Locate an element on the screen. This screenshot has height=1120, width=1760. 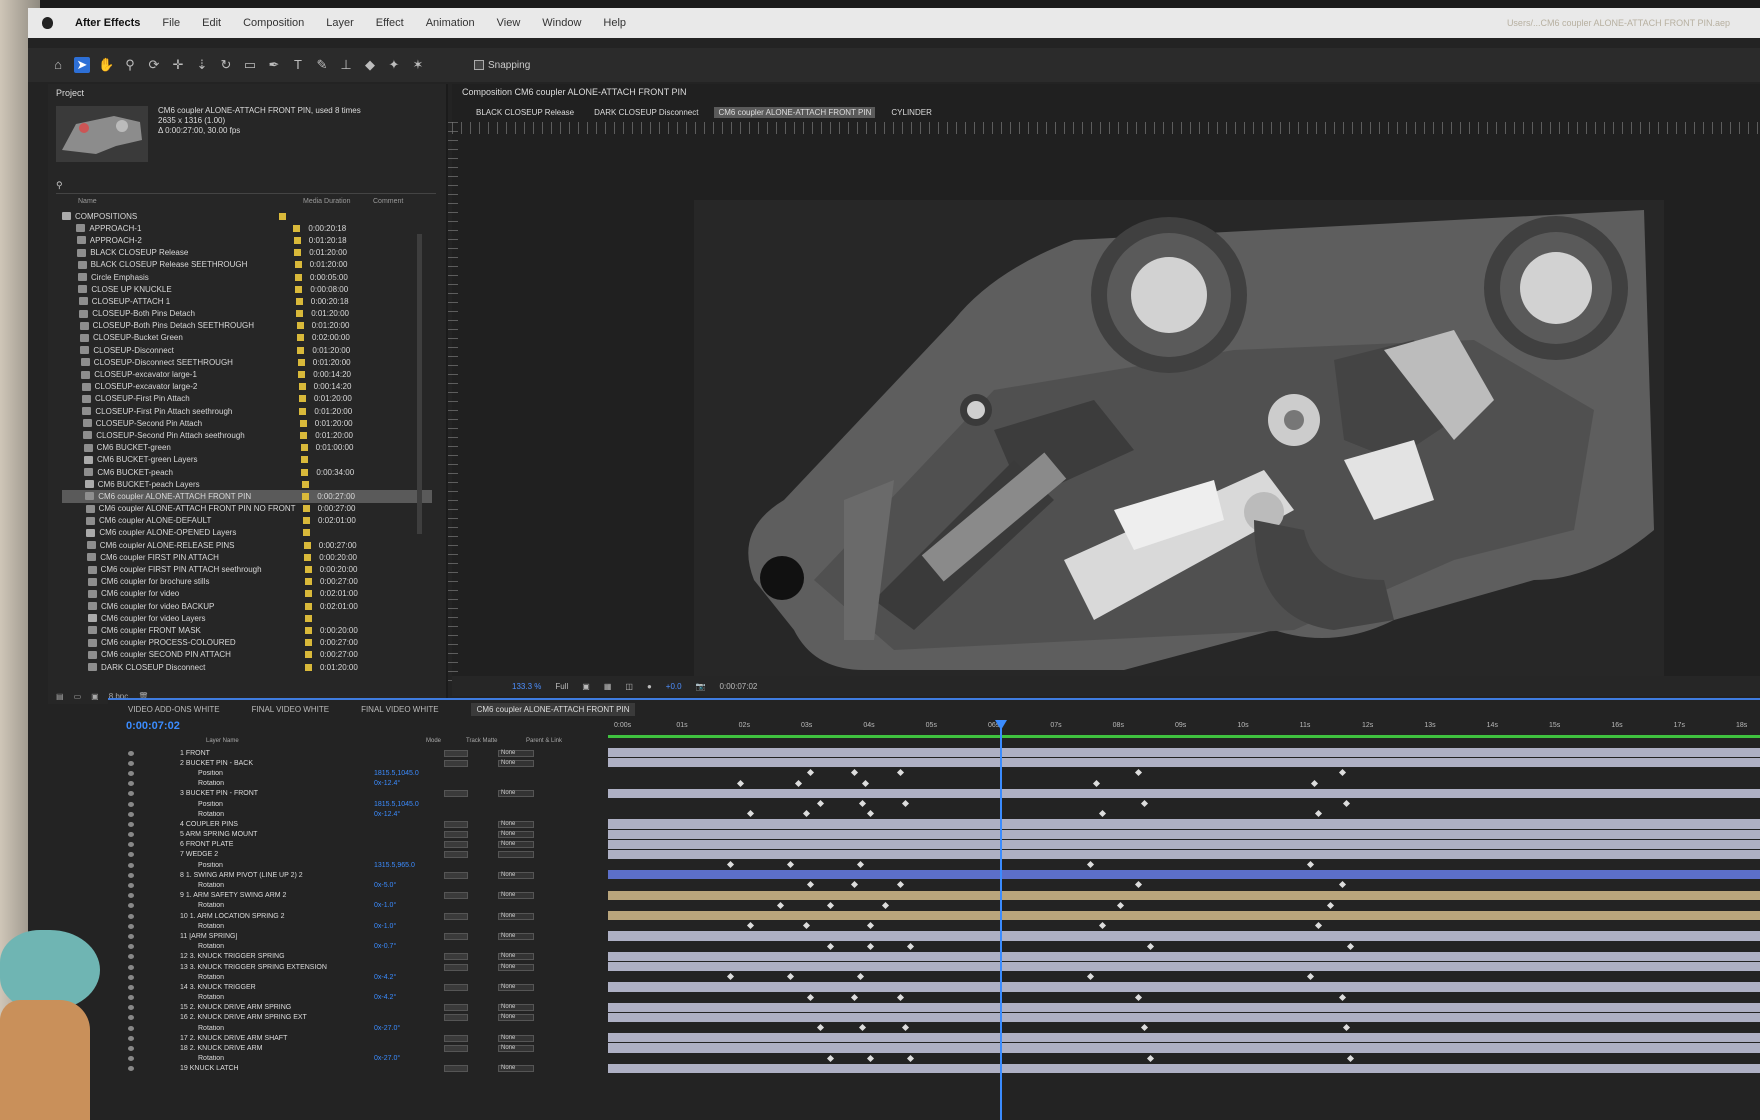
layer-row: 13 3. KNUCK TRIGGER SPRING EXTENSION None is located at coordinates (368, 967).